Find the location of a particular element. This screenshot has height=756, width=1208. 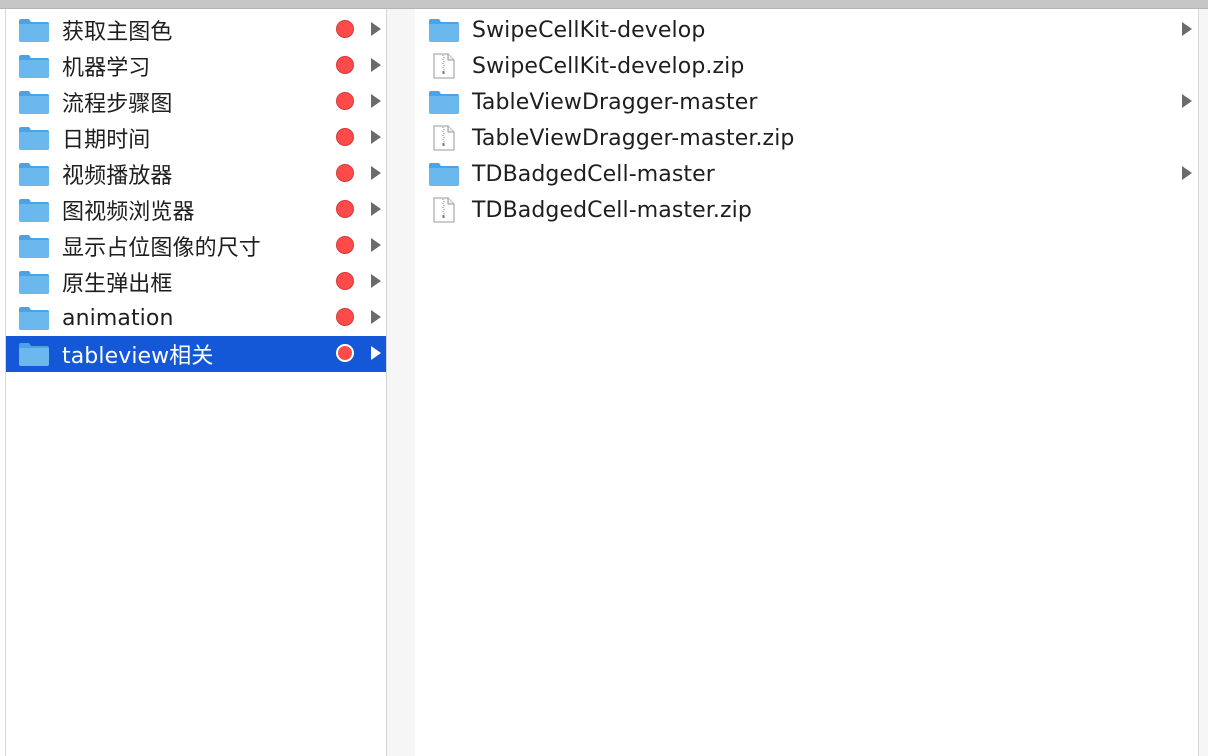

list-item: 机器学习 is located at coordinates (196, 66).